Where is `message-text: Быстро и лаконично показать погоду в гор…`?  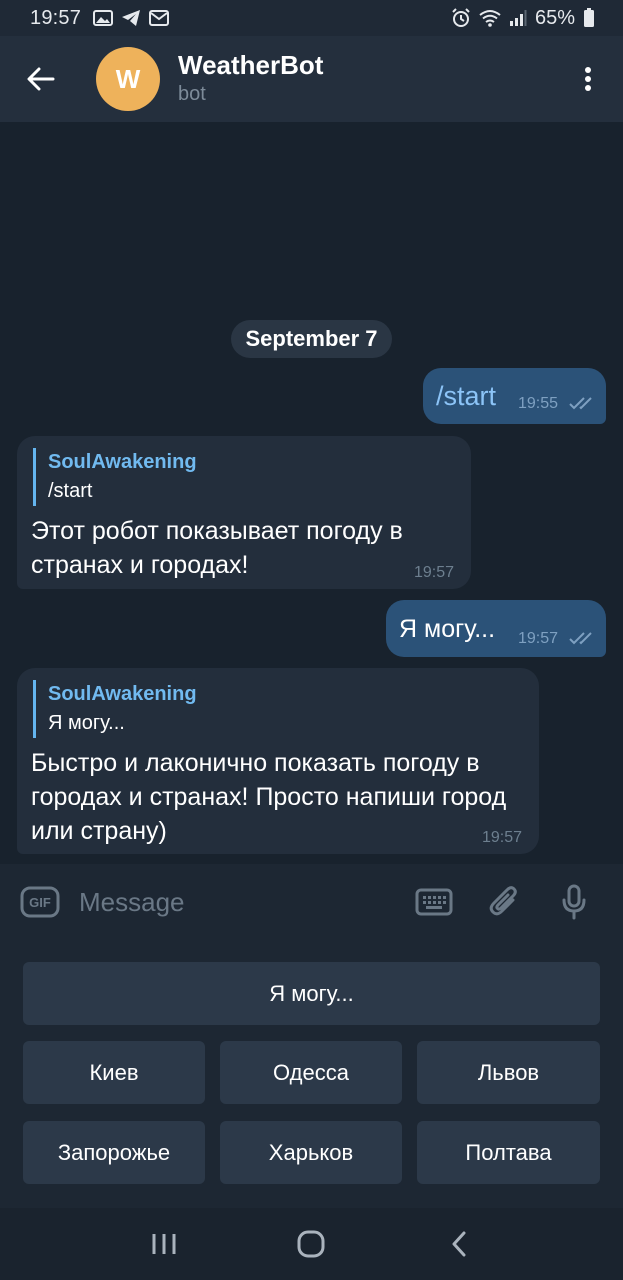 message-text: Быстро и лаконично показать погоду в гор… is located at coordinates (269, 797).